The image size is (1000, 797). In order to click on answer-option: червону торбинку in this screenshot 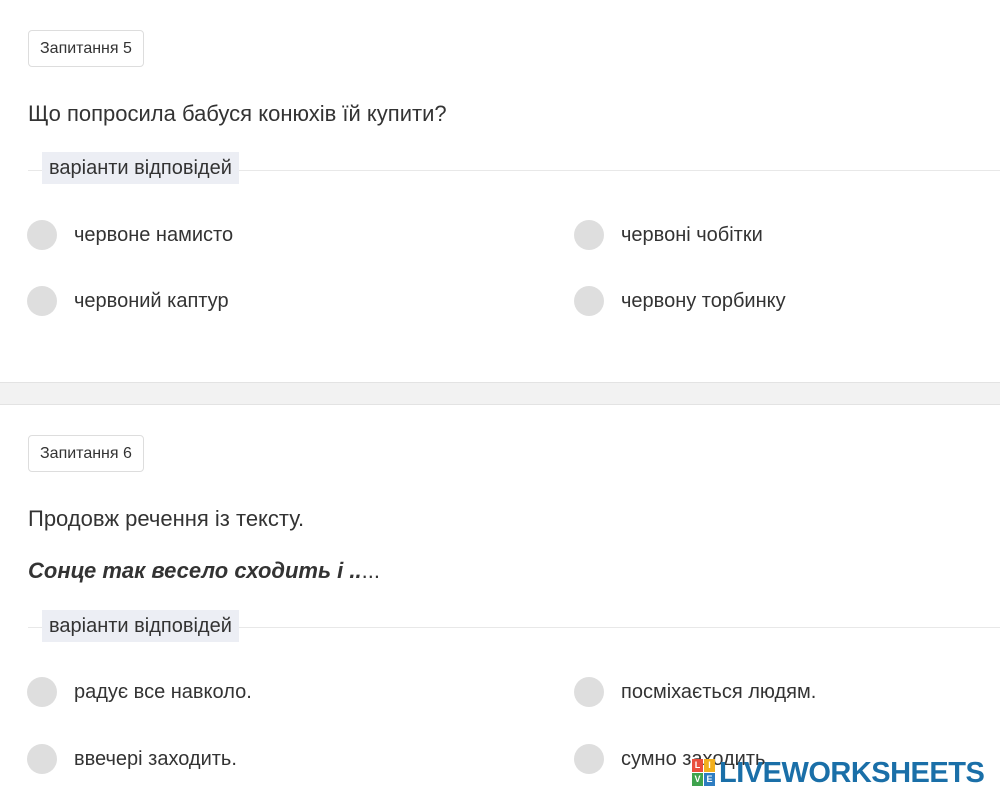, I will do `click(680, 301)`.